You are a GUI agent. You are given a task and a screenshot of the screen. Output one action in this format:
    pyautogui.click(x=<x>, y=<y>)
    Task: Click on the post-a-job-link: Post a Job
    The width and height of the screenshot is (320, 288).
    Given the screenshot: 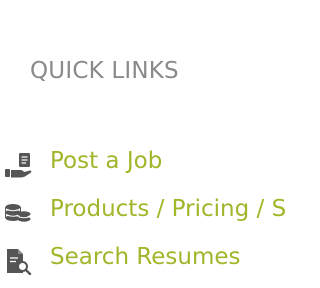 What is the action you would take?
    pyautogui.click(x=144, y=162)
    